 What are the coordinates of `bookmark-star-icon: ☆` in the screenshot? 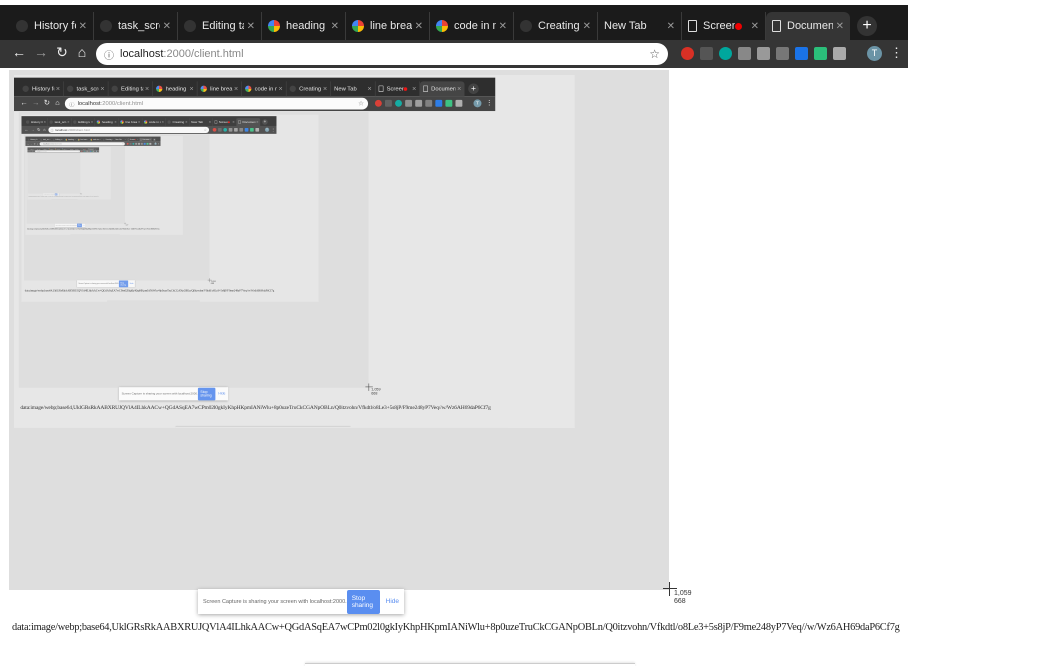 It's located at (205, 130).